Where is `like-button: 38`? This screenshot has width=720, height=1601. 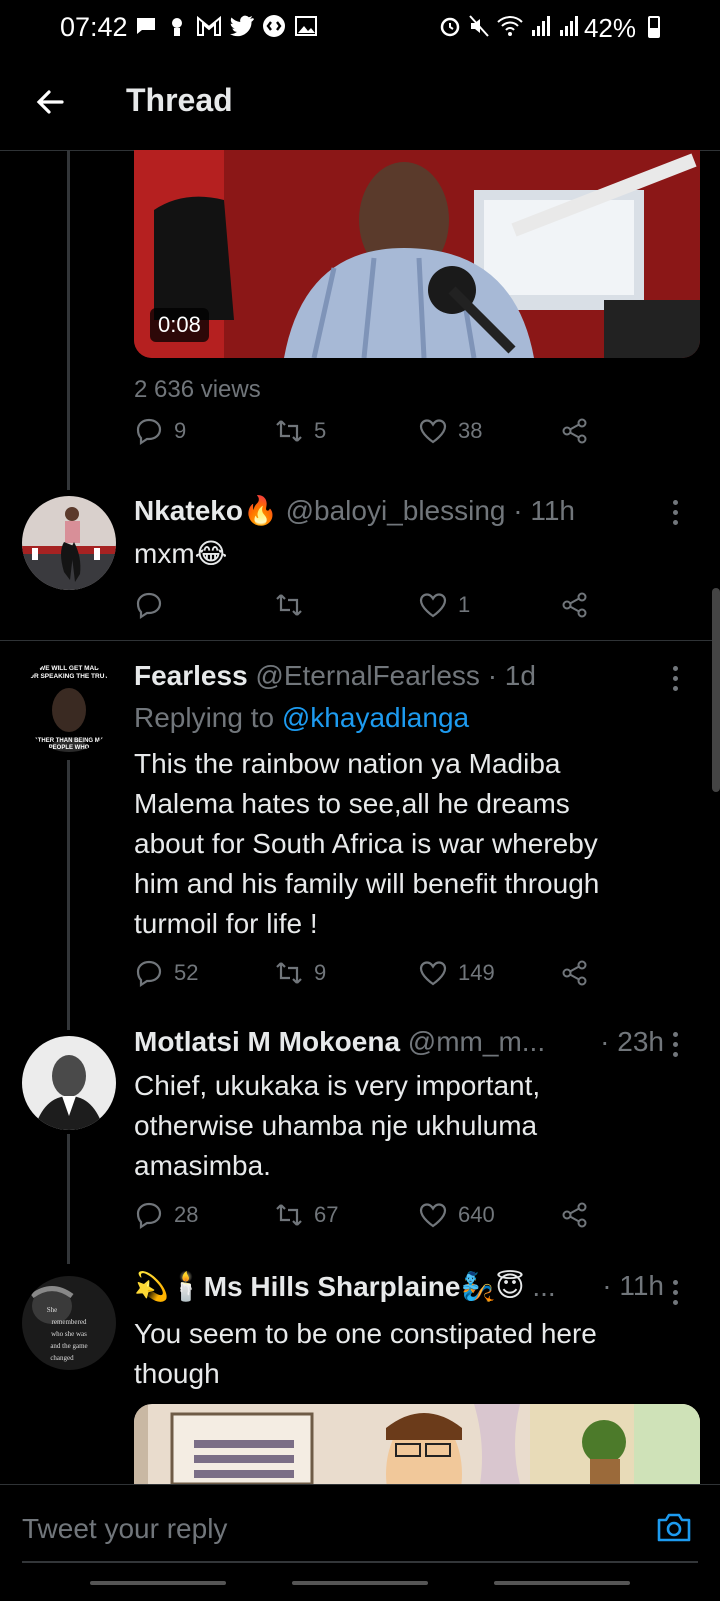
like-button: 38 is located at coordinates (450, 431).